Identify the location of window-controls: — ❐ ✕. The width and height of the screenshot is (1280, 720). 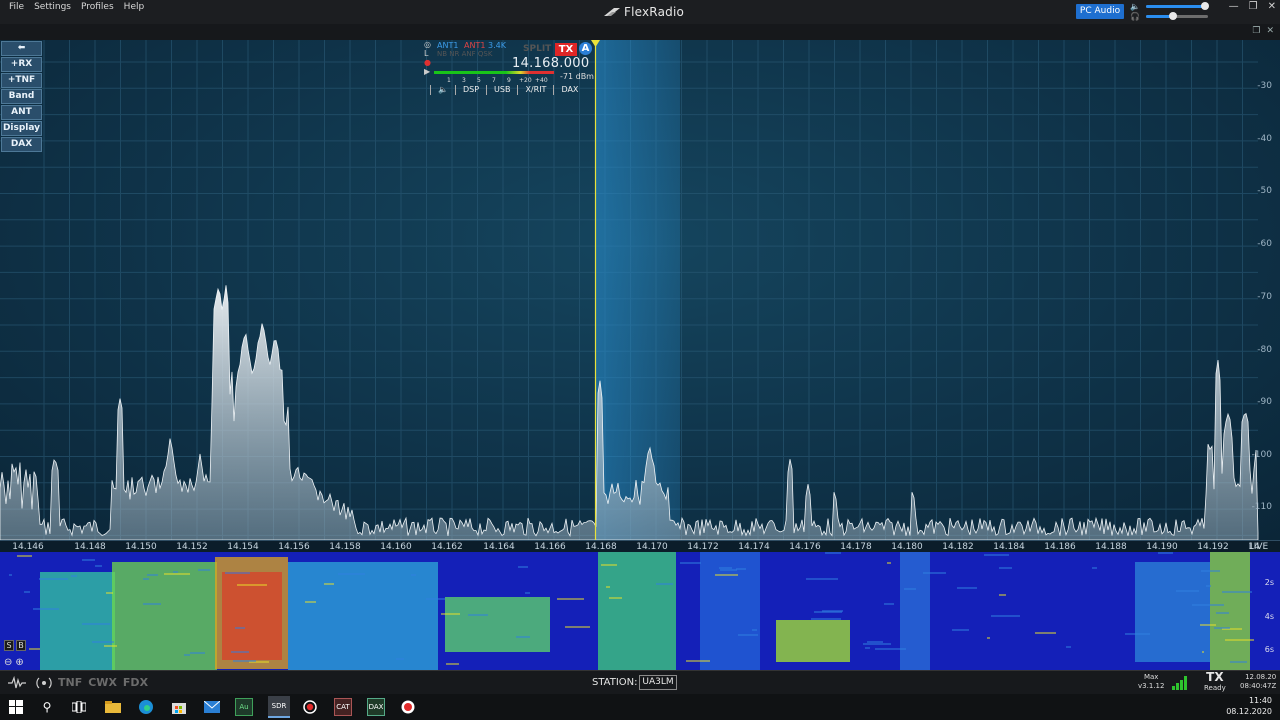
(1252, 6).